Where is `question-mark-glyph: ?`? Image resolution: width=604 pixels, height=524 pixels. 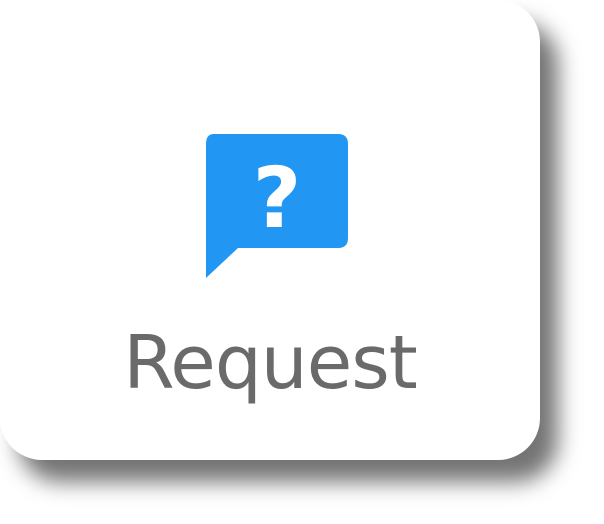 question-mark-glyph: ? is located at coordinates (277, 198).